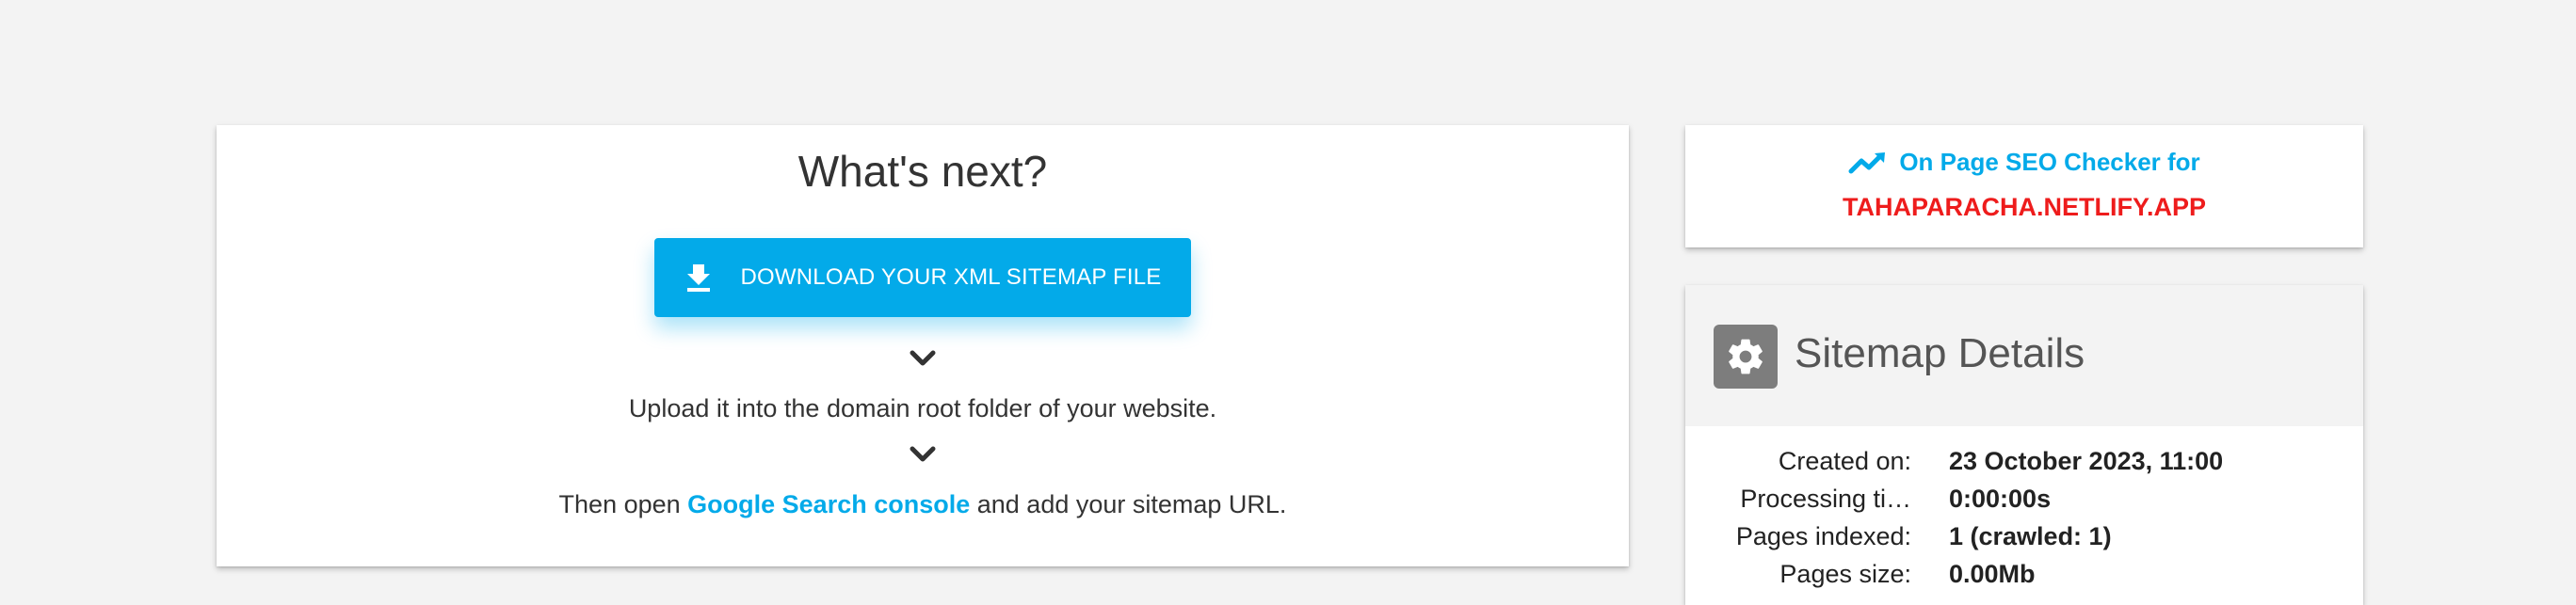  I want to click on detail-value: 1 (crawled: 1), so click(2030, 536).